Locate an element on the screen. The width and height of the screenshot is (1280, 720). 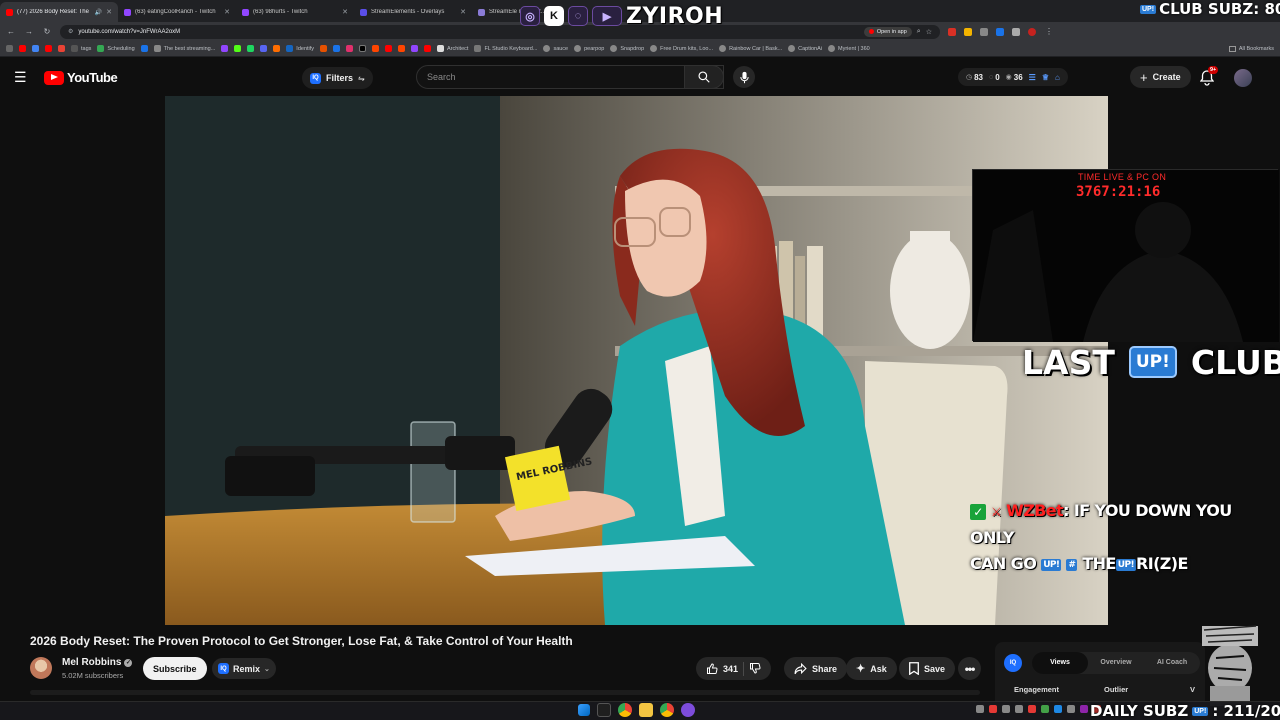
dislike-button is located at coordinates (755, 669).